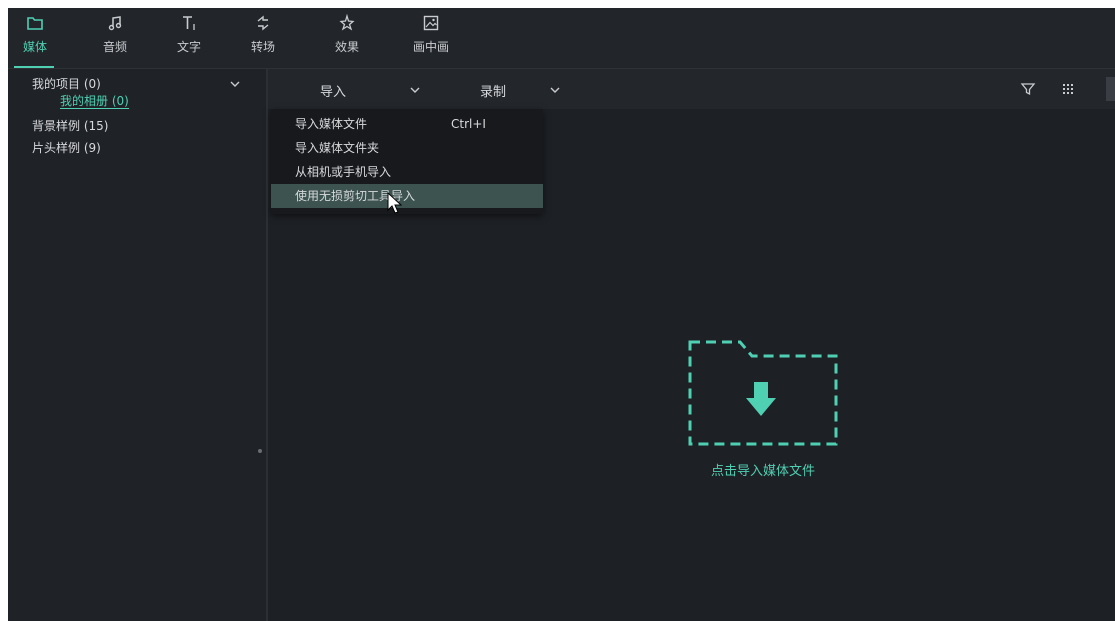  What do you see at coordinates (70, 125) in the screenshot?
I see `sidebar-item-background-samples: 背景样例 (15)` at bounding box center [70, 125].